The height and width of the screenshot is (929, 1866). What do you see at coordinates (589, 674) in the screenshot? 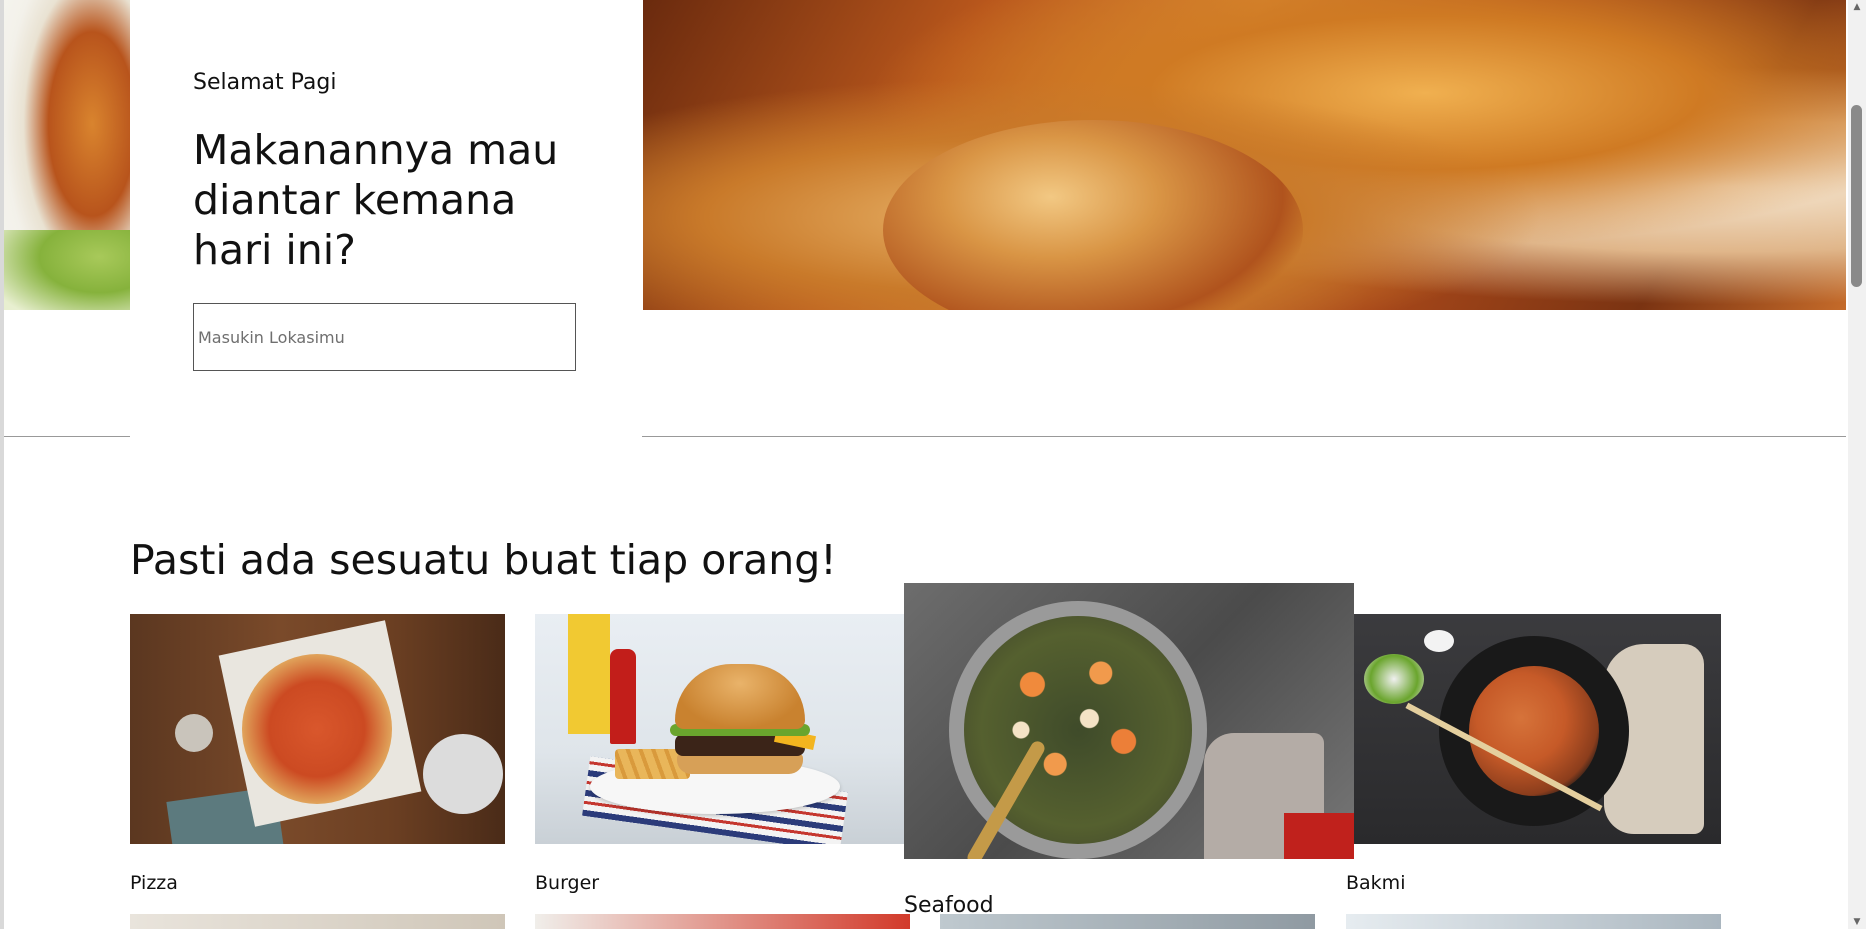
I see `mustard-bottle-shape` at bounding box center [589, 674].